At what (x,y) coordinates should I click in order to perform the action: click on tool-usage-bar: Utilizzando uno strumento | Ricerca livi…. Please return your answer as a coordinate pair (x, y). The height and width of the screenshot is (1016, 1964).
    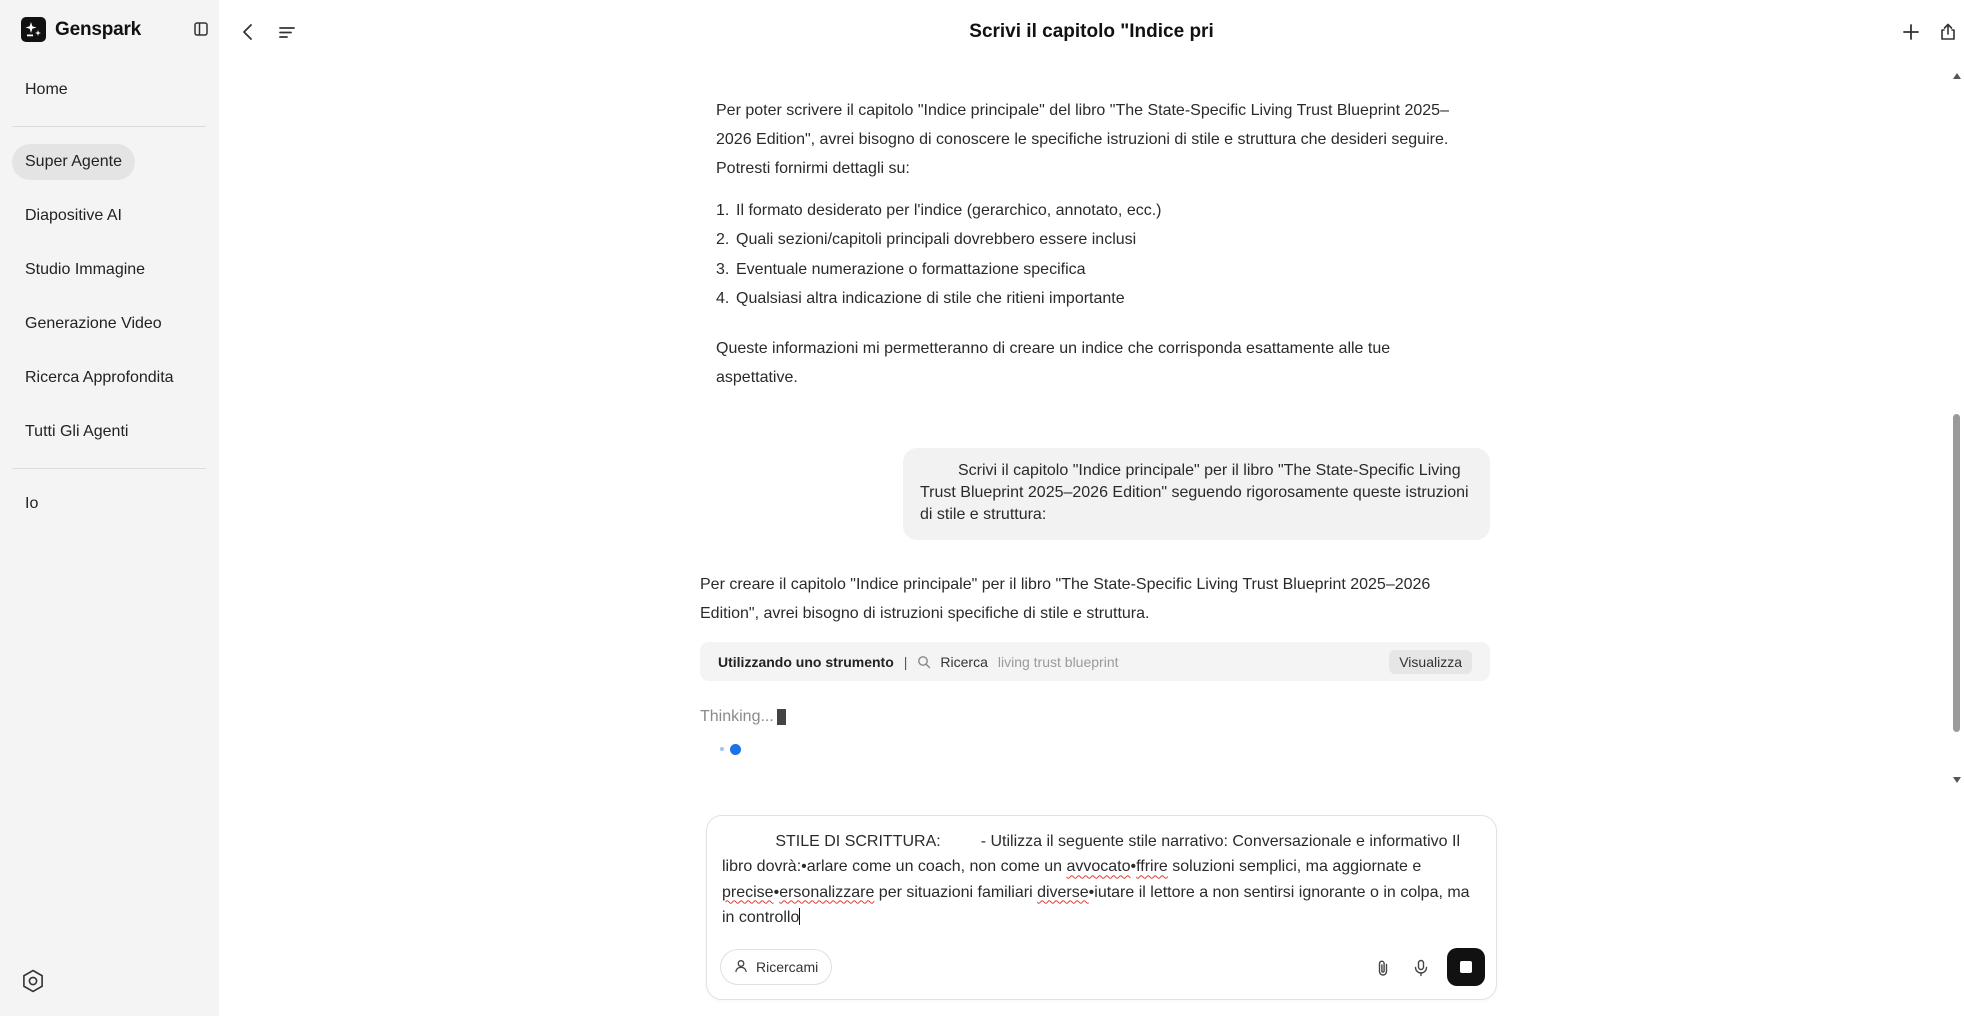
    Looking at the image, I should click on (1095, 661).